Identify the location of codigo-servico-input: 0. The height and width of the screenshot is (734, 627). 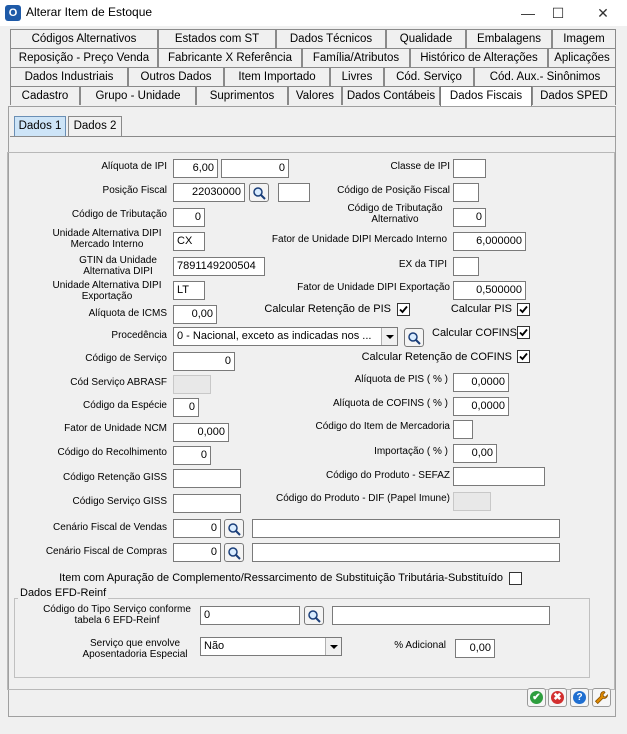
(204, 361).